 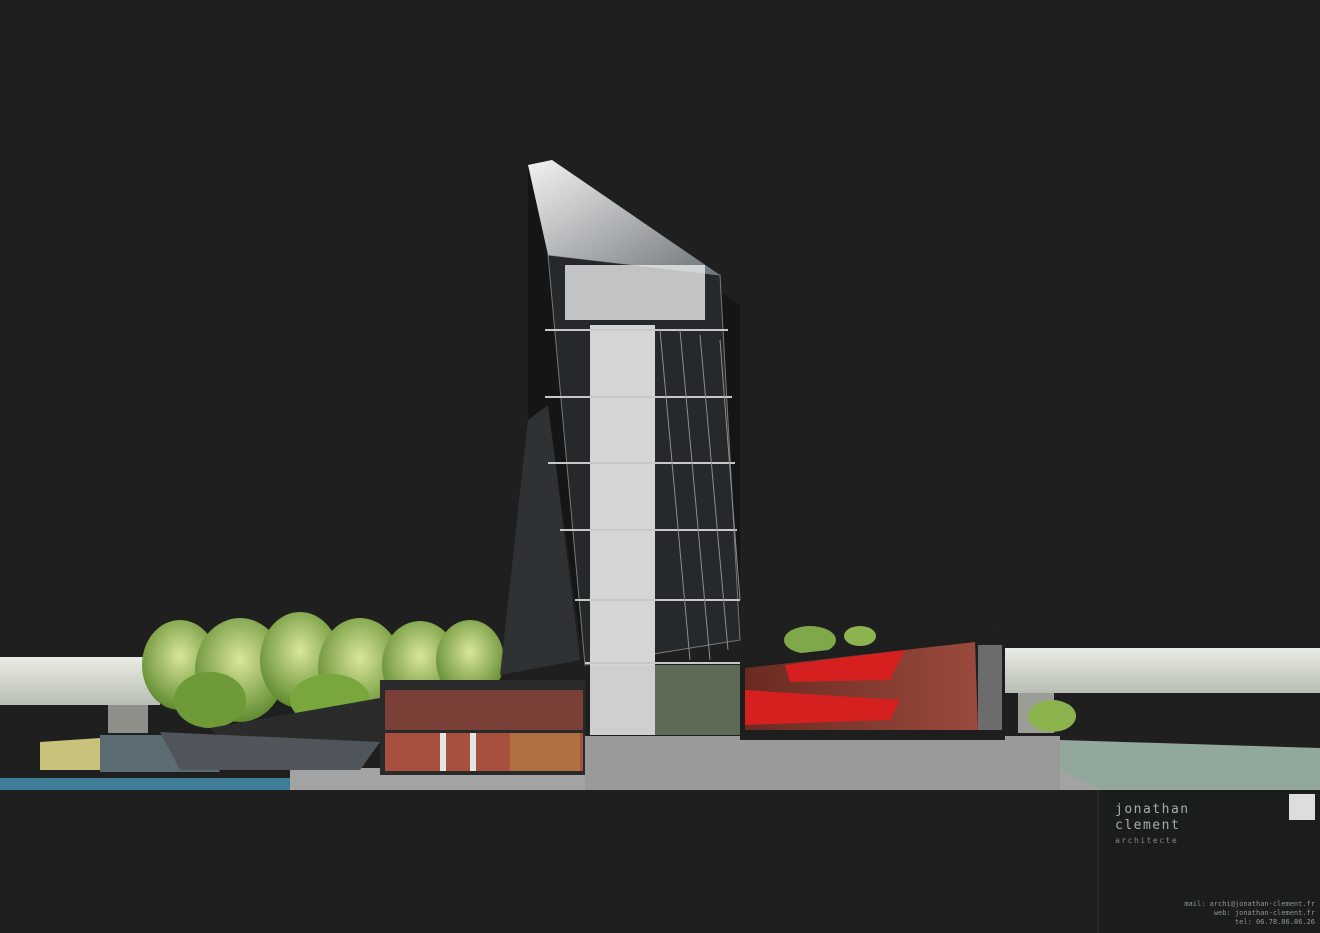 I want to click on architect-role: architecte, so click(x=1147, y=840).